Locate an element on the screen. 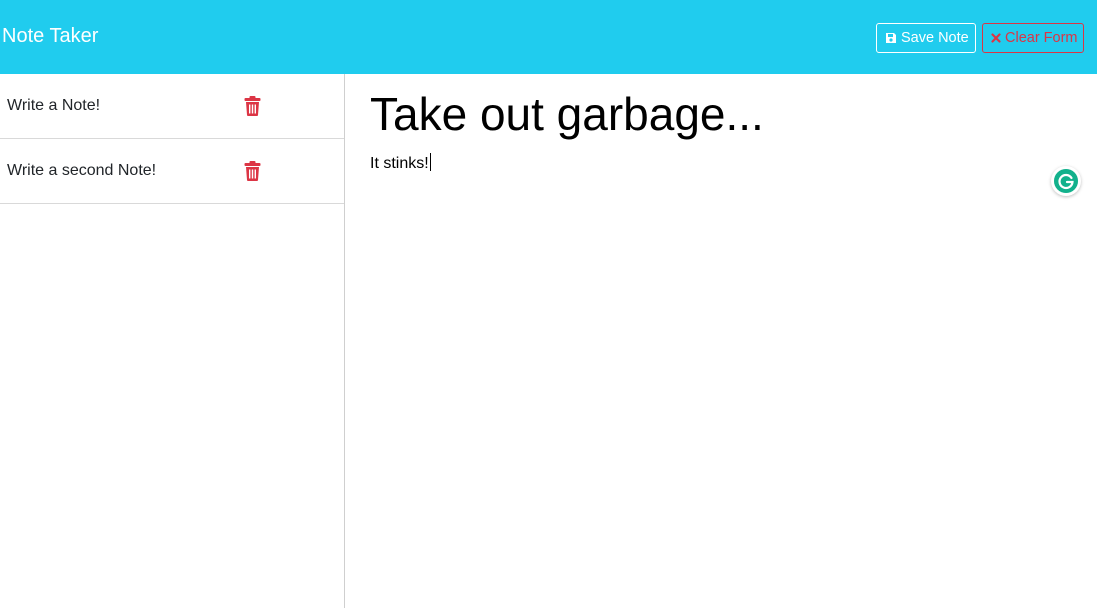 This screenshot has width=1097, height=608. note-item-title: Write a Note! is located at coordinates (54, 105).